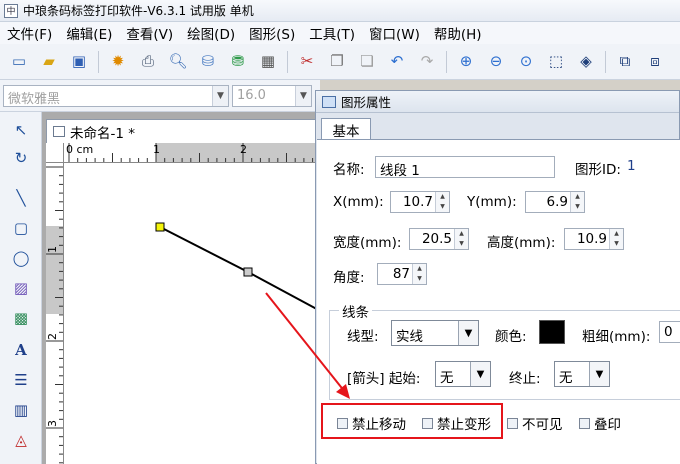 The image size is (680, 464). What do you see at coordinates (305, 342) in the screenshot?
I see `annotation-arrow-line` at bounding box center [305, 342].